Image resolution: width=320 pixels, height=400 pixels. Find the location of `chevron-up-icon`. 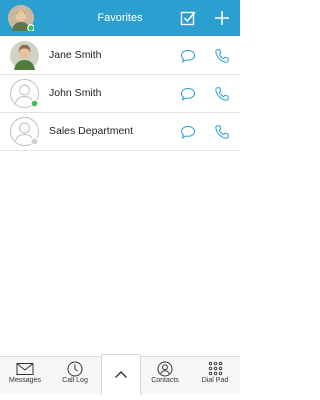

chevron-up-icon is located at coordinates (121, 374).